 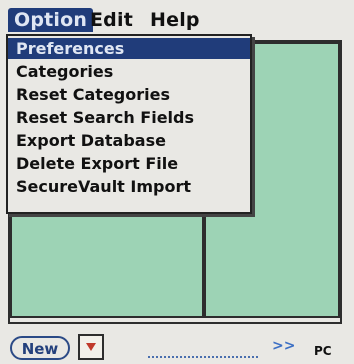 I want to click on menu-help: Help, so click(x=175, y=20).